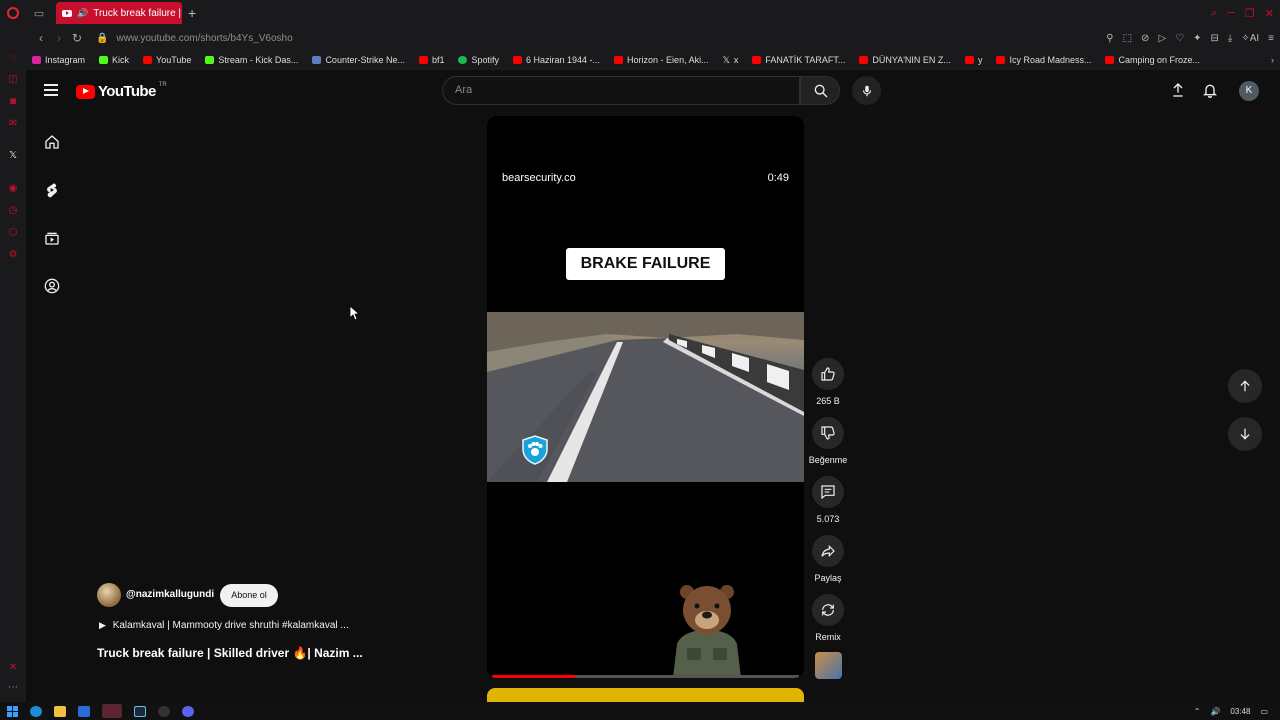 Image resolution: width=1280 pixels, height=720 pixels. I want to click on youtube-logo: YouTube TR, so click(121, 91).